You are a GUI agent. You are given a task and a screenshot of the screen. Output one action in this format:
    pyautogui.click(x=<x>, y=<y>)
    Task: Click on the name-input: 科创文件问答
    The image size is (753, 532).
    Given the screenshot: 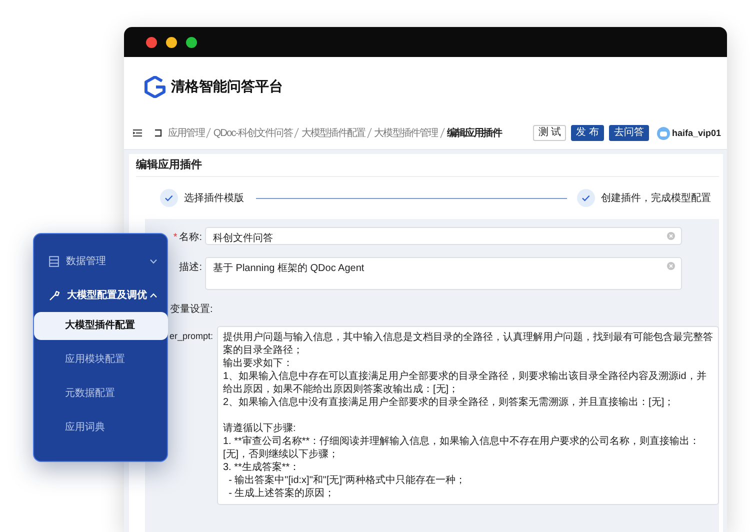 What is the action you would take?
    pyautogui.click(x=443, y=236)
    